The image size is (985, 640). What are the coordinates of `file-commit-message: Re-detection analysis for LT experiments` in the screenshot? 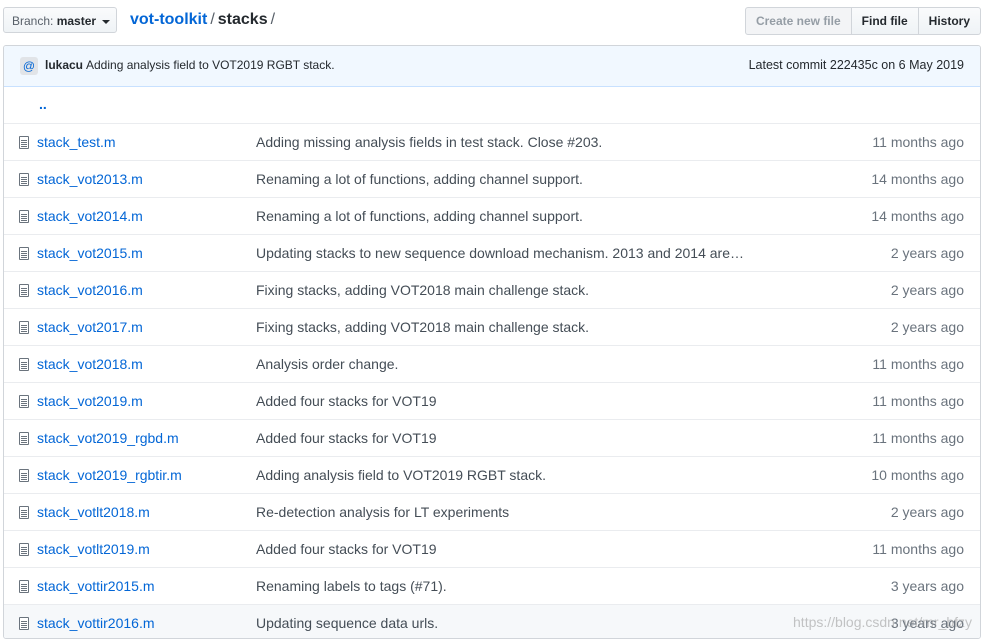 It's located at (506, 512).